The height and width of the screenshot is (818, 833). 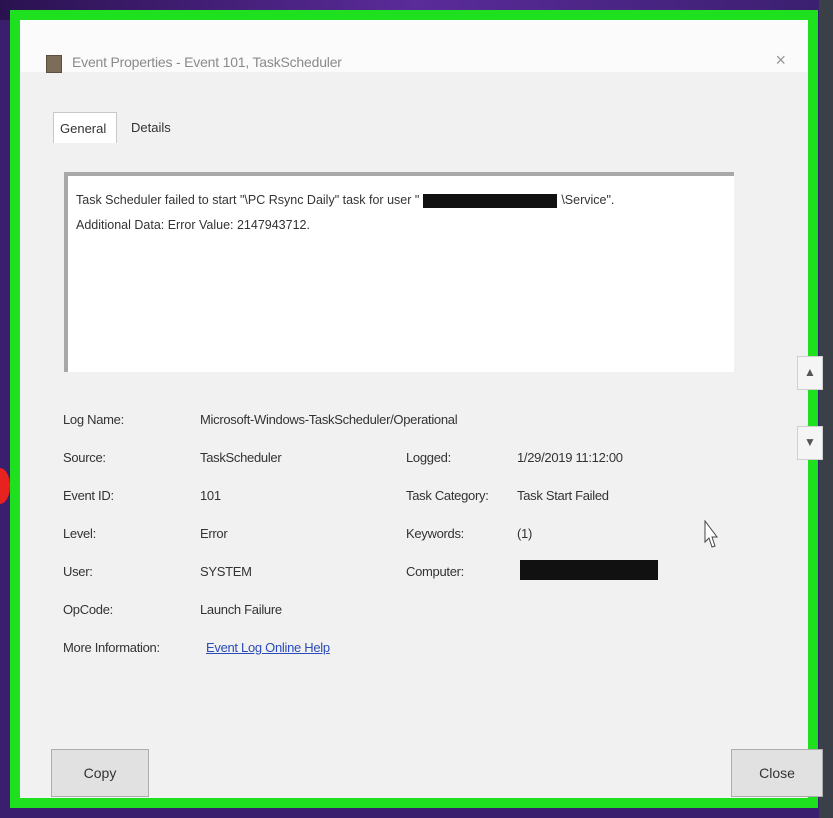 I want to click on logged-value: 1/29/2019 11:12:00, so click(x=570, y=457).